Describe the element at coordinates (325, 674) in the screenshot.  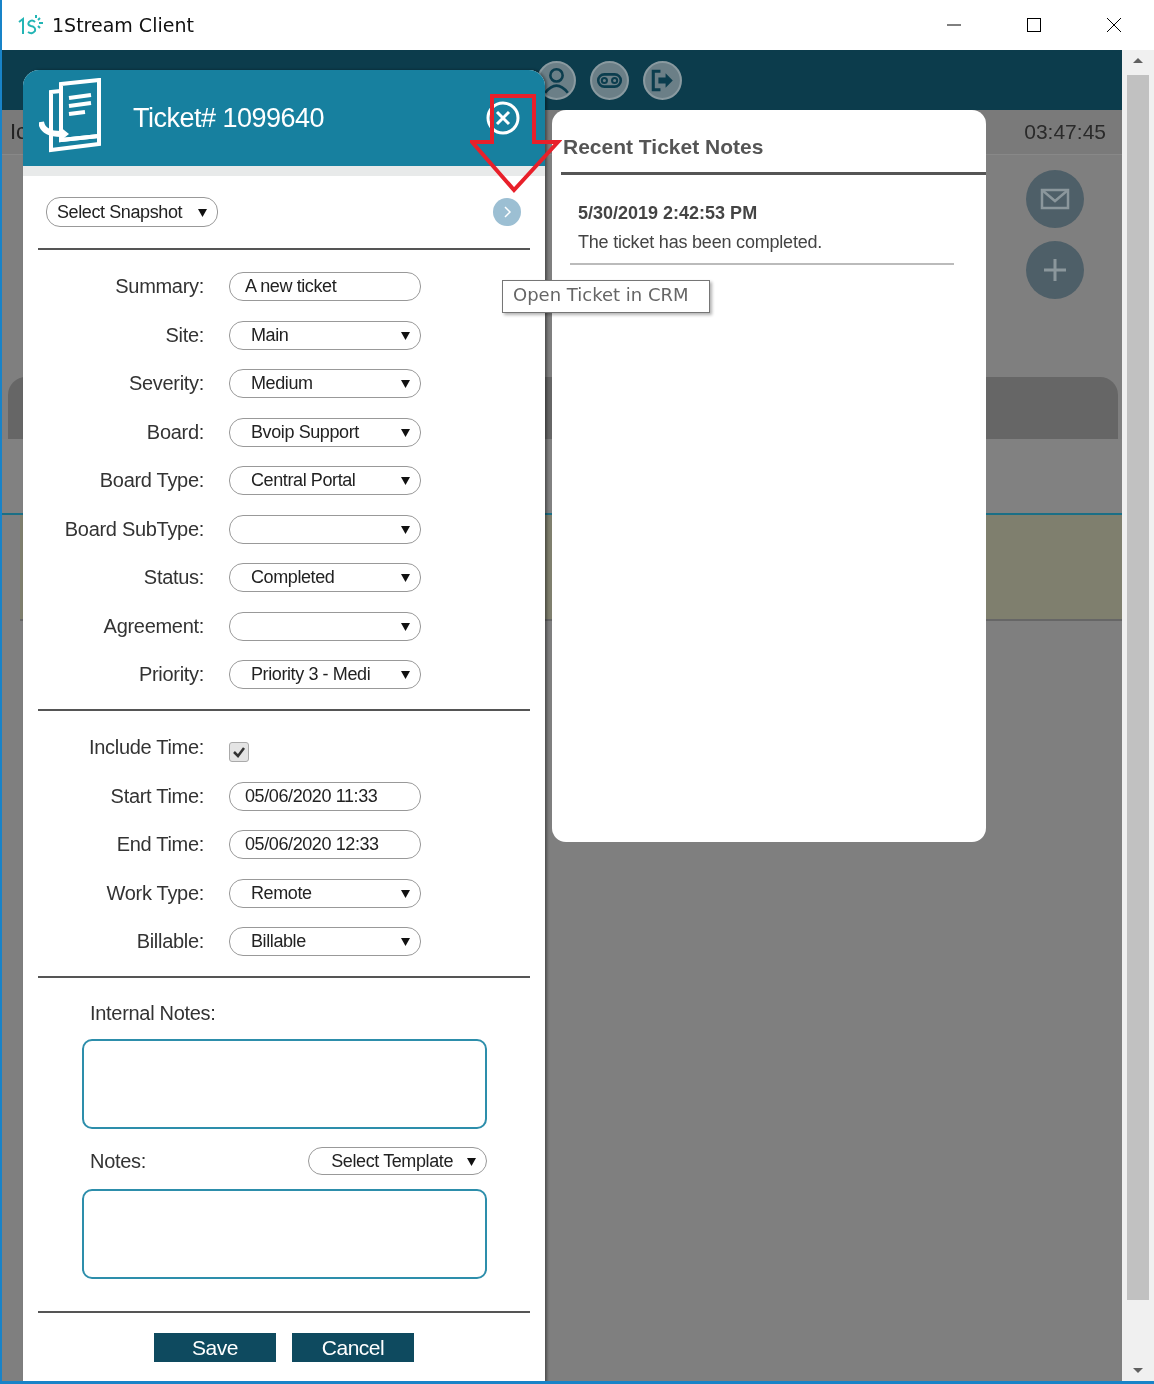
I see `dropdown: Priority 3 - Medi` at that location.